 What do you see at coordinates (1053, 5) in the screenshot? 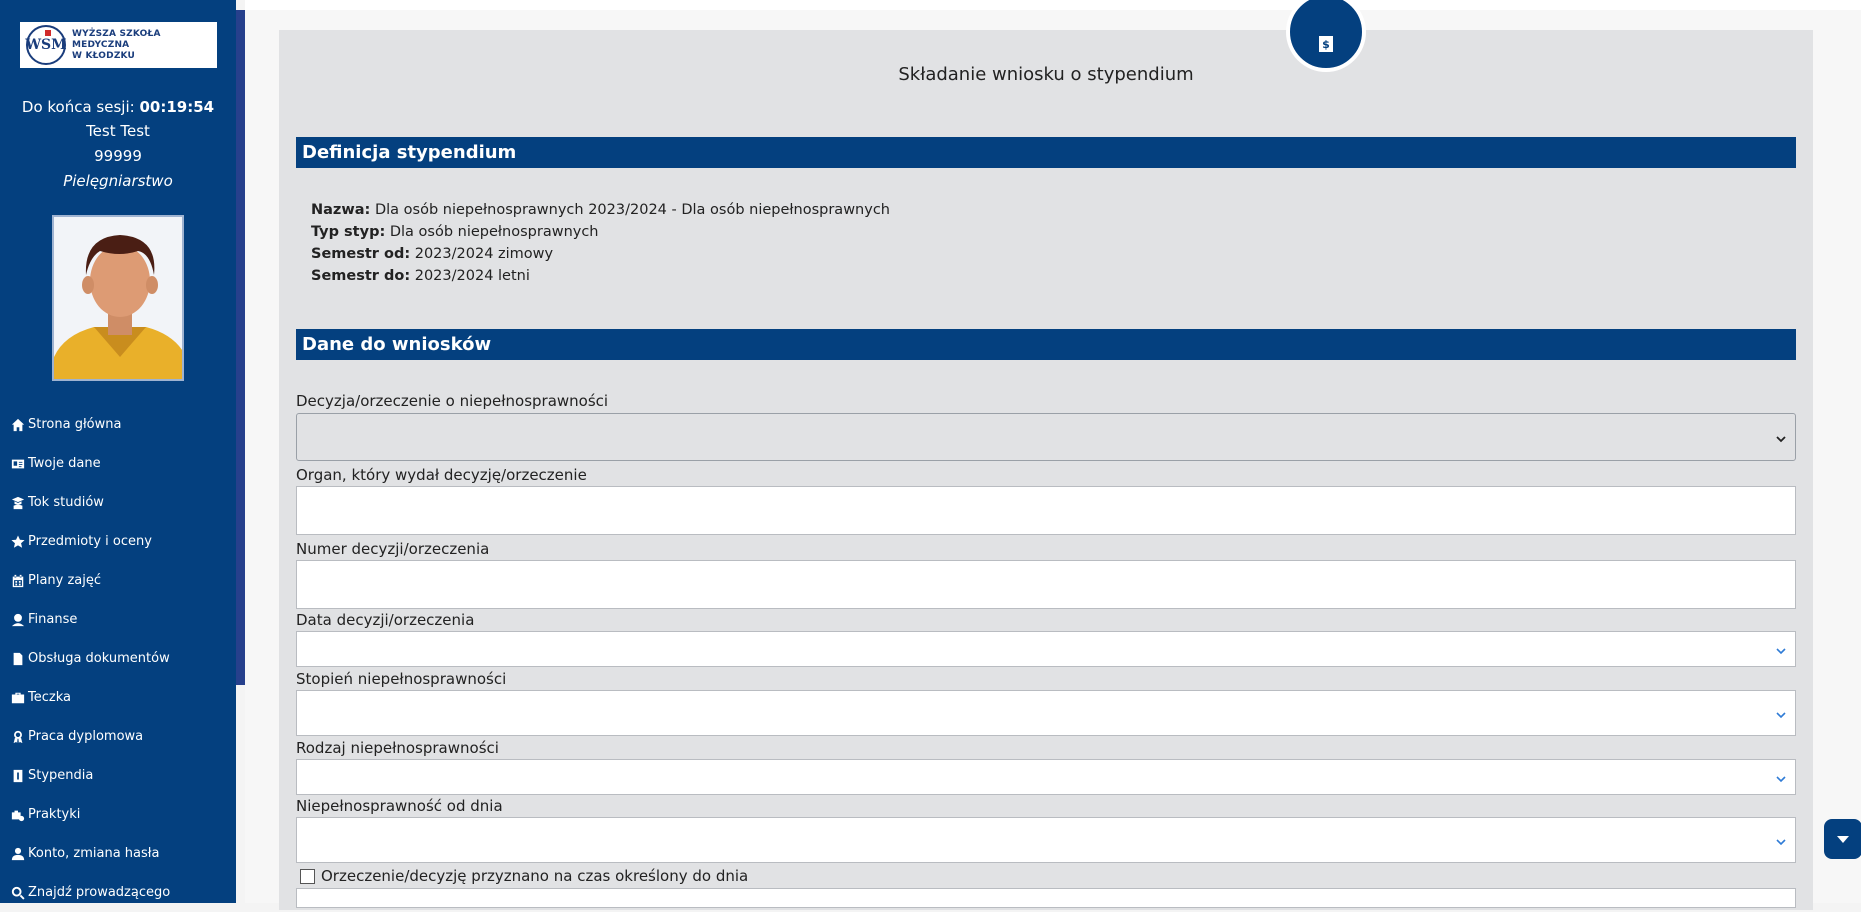
I see `top-strip` at bounding box center [1053, 5].